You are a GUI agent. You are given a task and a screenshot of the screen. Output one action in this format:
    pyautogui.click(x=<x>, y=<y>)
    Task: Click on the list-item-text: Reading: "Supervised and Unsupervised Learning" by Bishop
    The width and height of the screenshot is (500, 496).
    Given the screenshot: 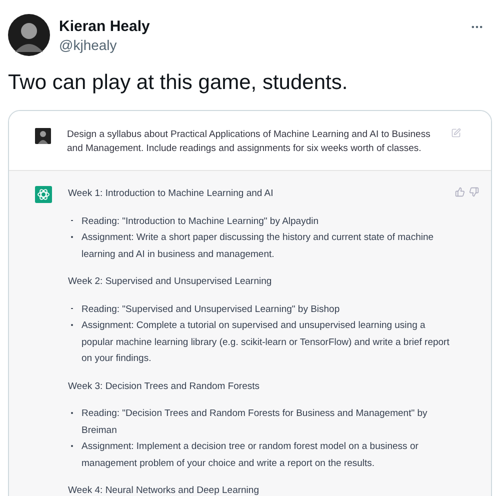 What is the action you would take?
    pyautogui.click(x=211, y=309)
    